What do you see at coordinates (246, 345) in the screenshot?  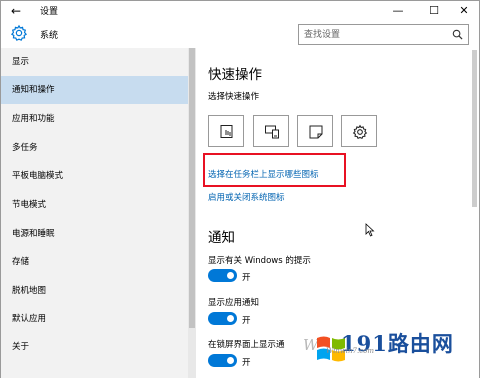 I see `option-label-lock-screen: 在锁屏界面上显示通` at bounding box center [246, 345].